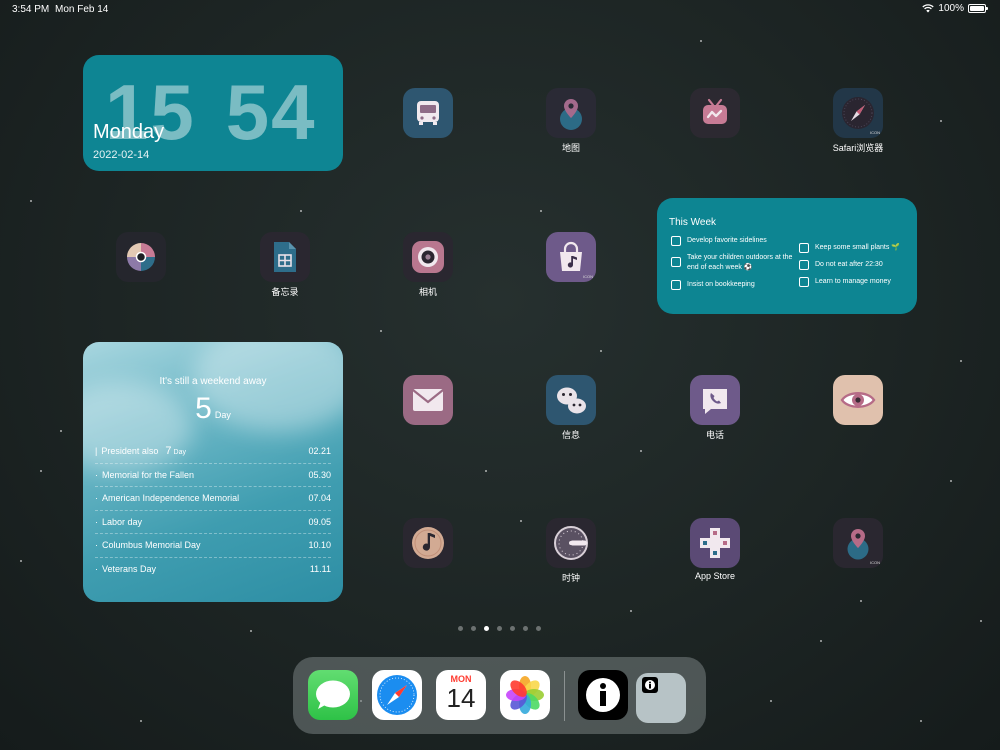 The image size is (1000, 750). What do you see at coordinates (213, 452) in the screenshot?
I see `holiday-row: | President also 7 Day 02.21` at bounding box center [213, 452].